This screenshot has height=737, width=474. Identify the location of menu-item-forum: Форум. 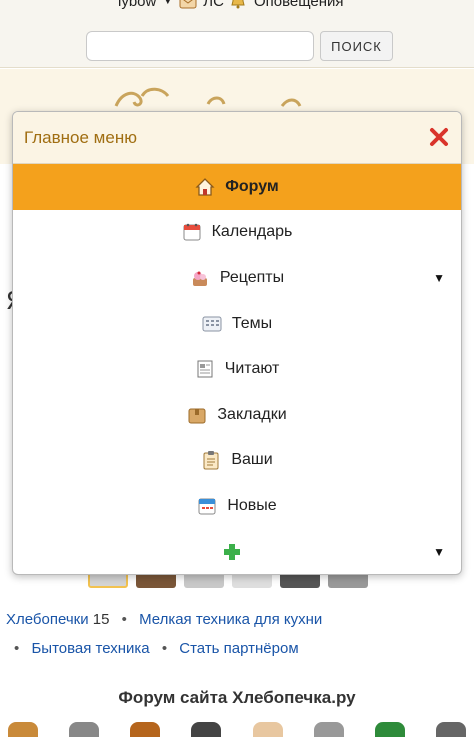
(237, 187).